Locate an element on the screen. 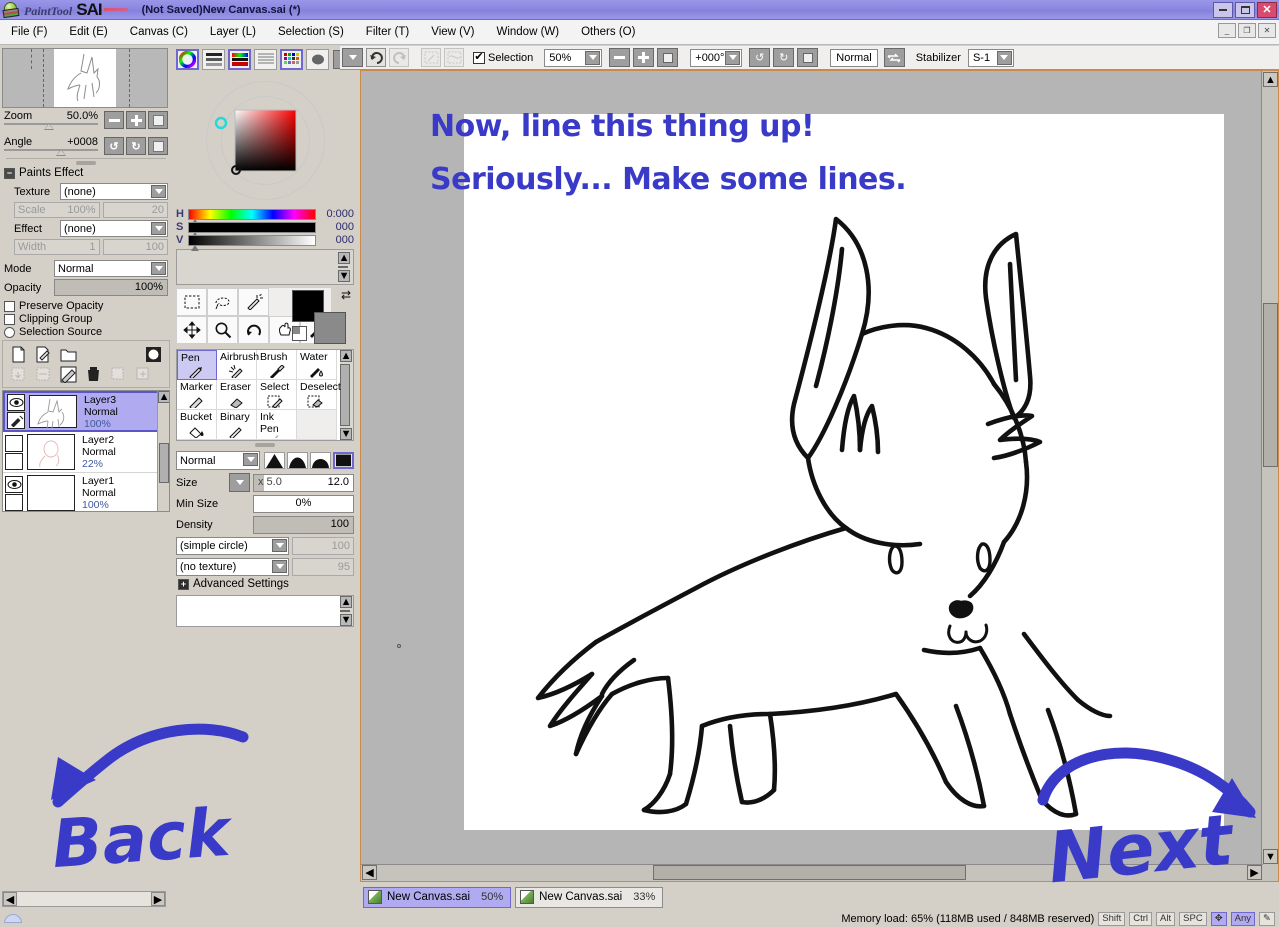  texture-scale-field: Scale 100% is located at coordinates (57, 210).